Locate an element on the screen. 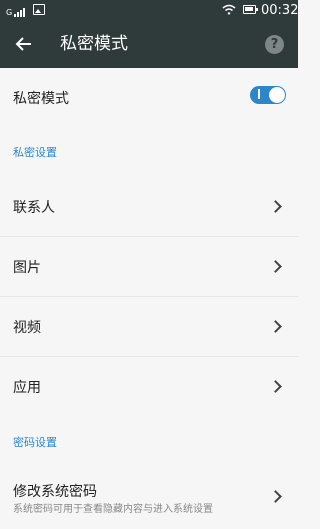 This screenshot has width=320, height=529. list-item-contacts: 联系人 is located at coordinates (149, 206).